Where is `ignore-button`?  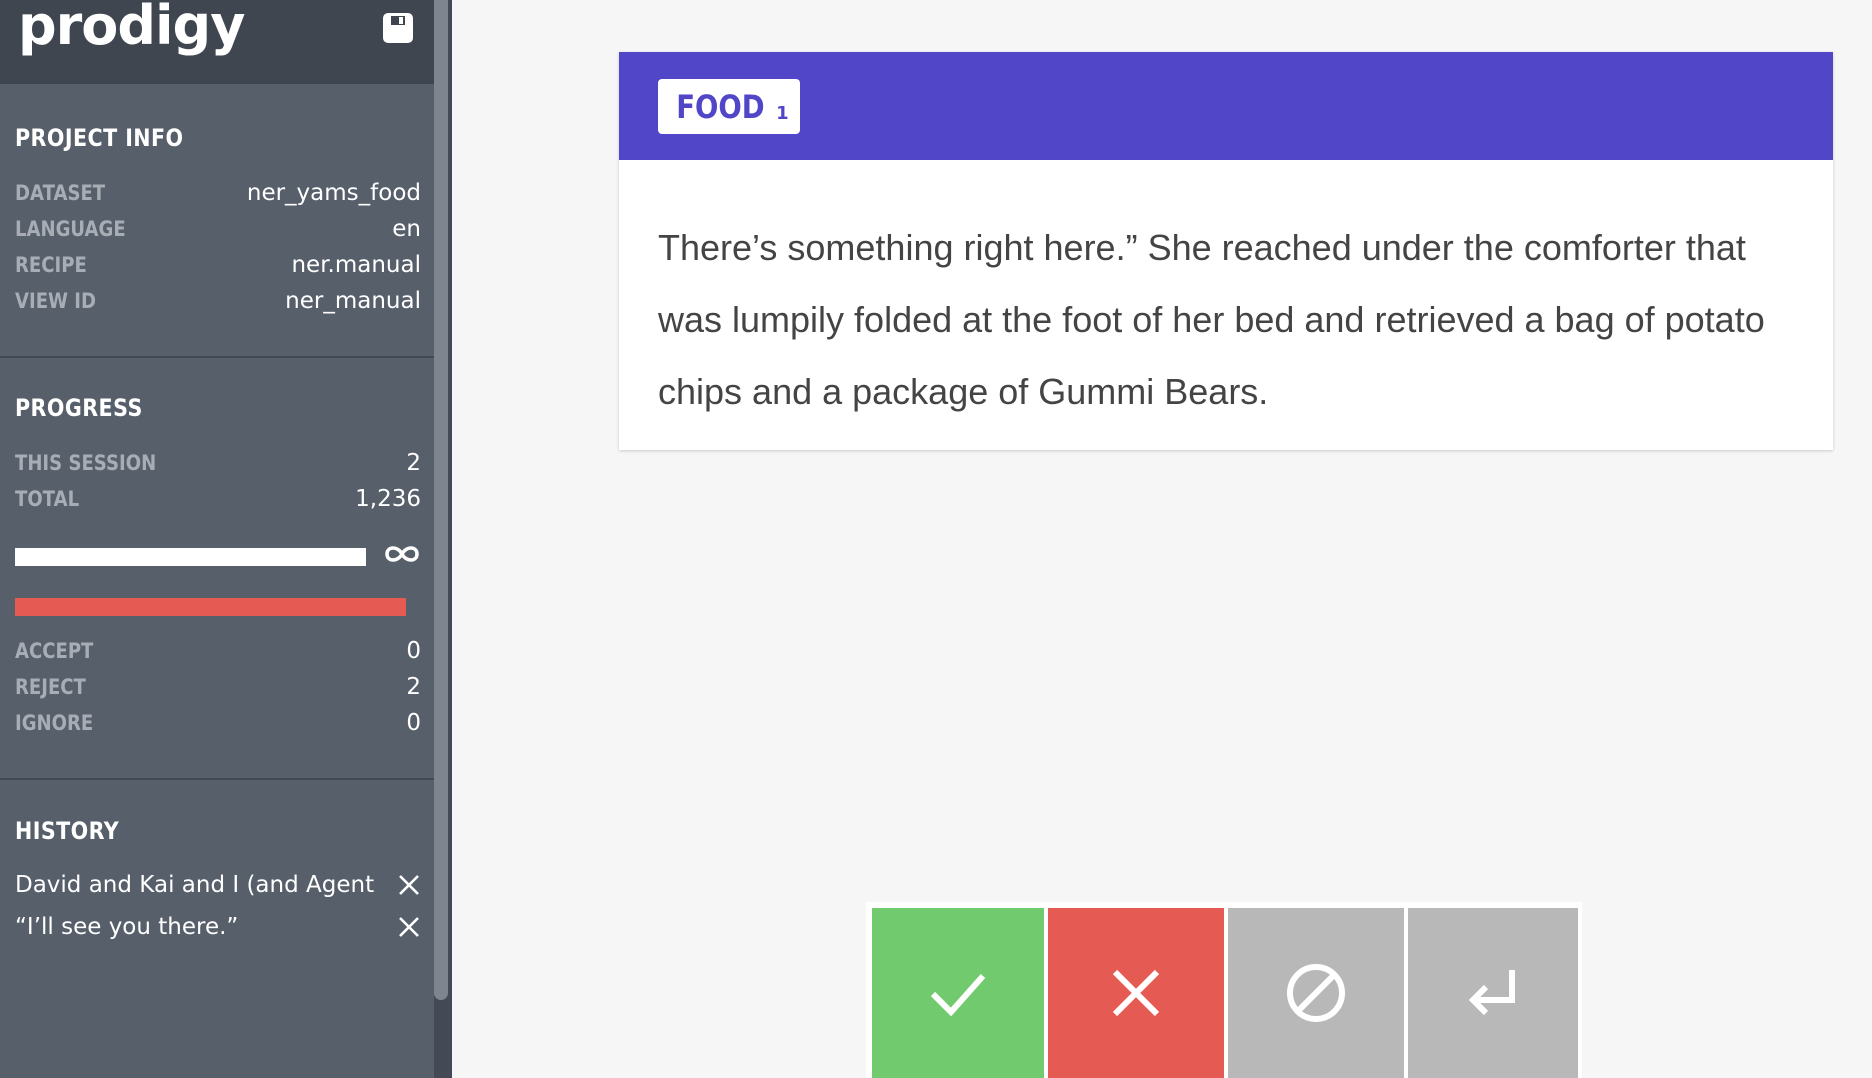
ignore-button is located at coordinates (1316, 993).